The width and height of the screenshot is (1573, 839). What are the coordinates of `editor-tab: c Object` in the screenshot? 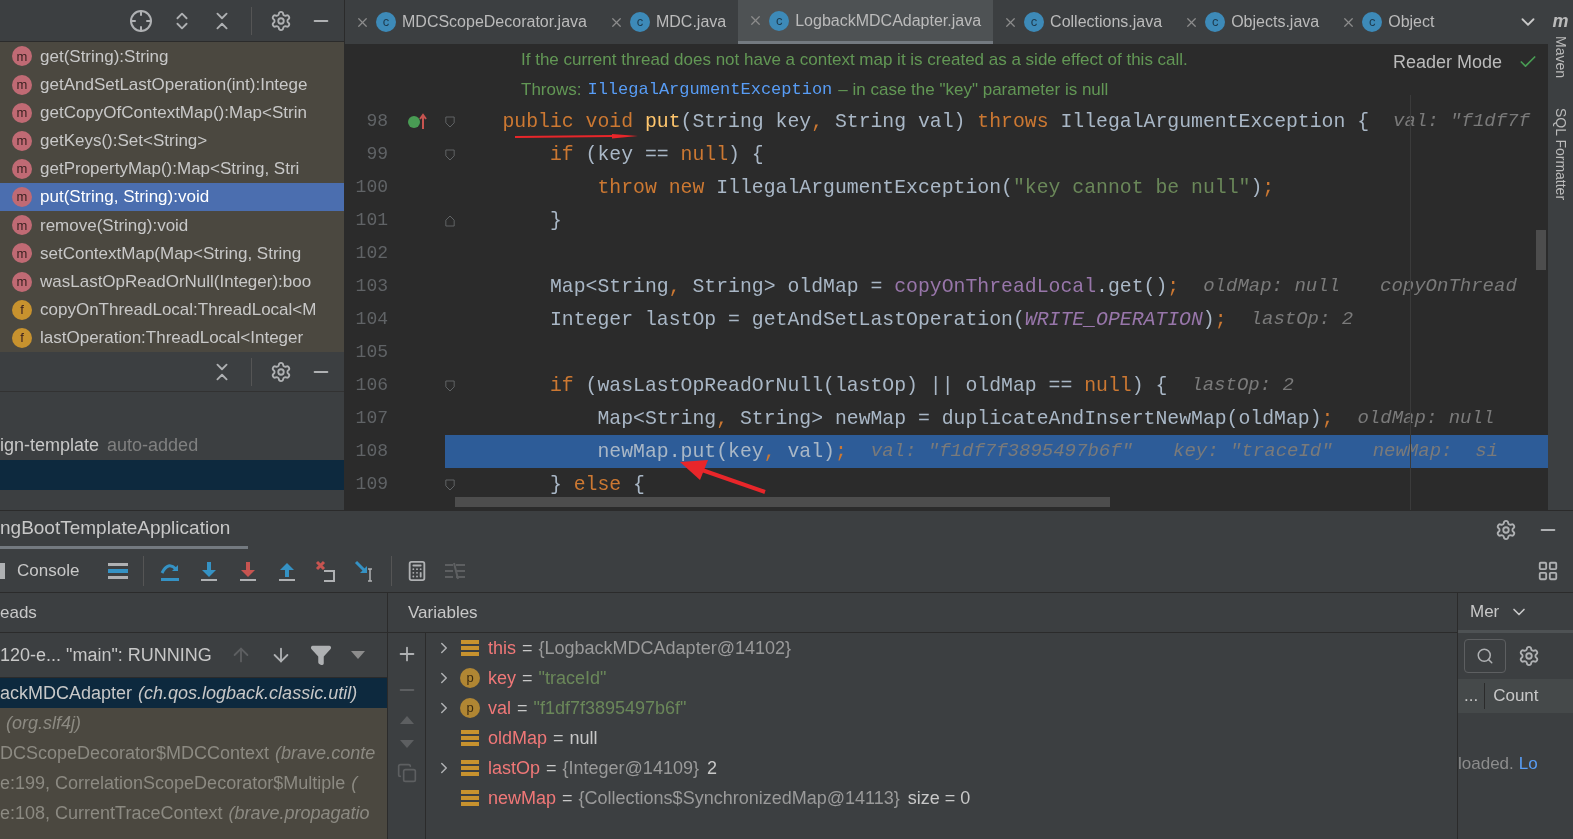 It's located at (1389, 22).